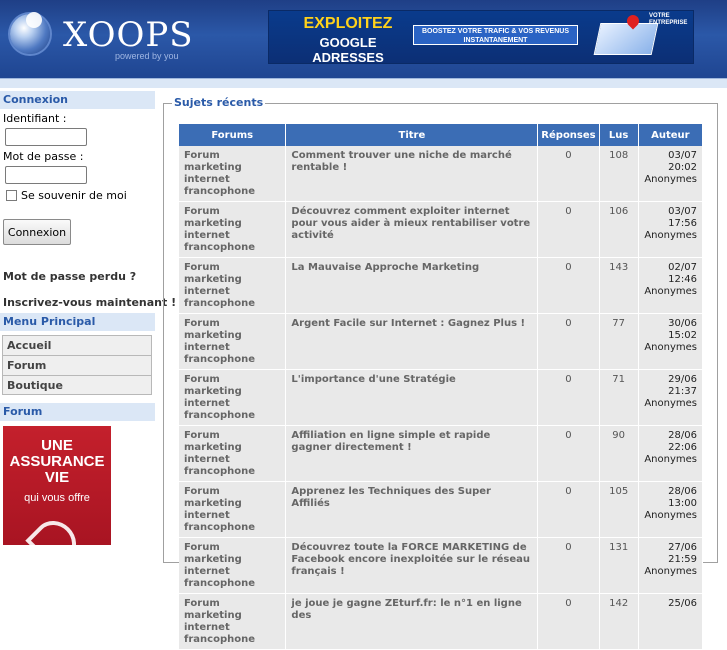  Describe the element at coordinates (34, 20) in the screenshot. I see `logo-swoosh` at that location.